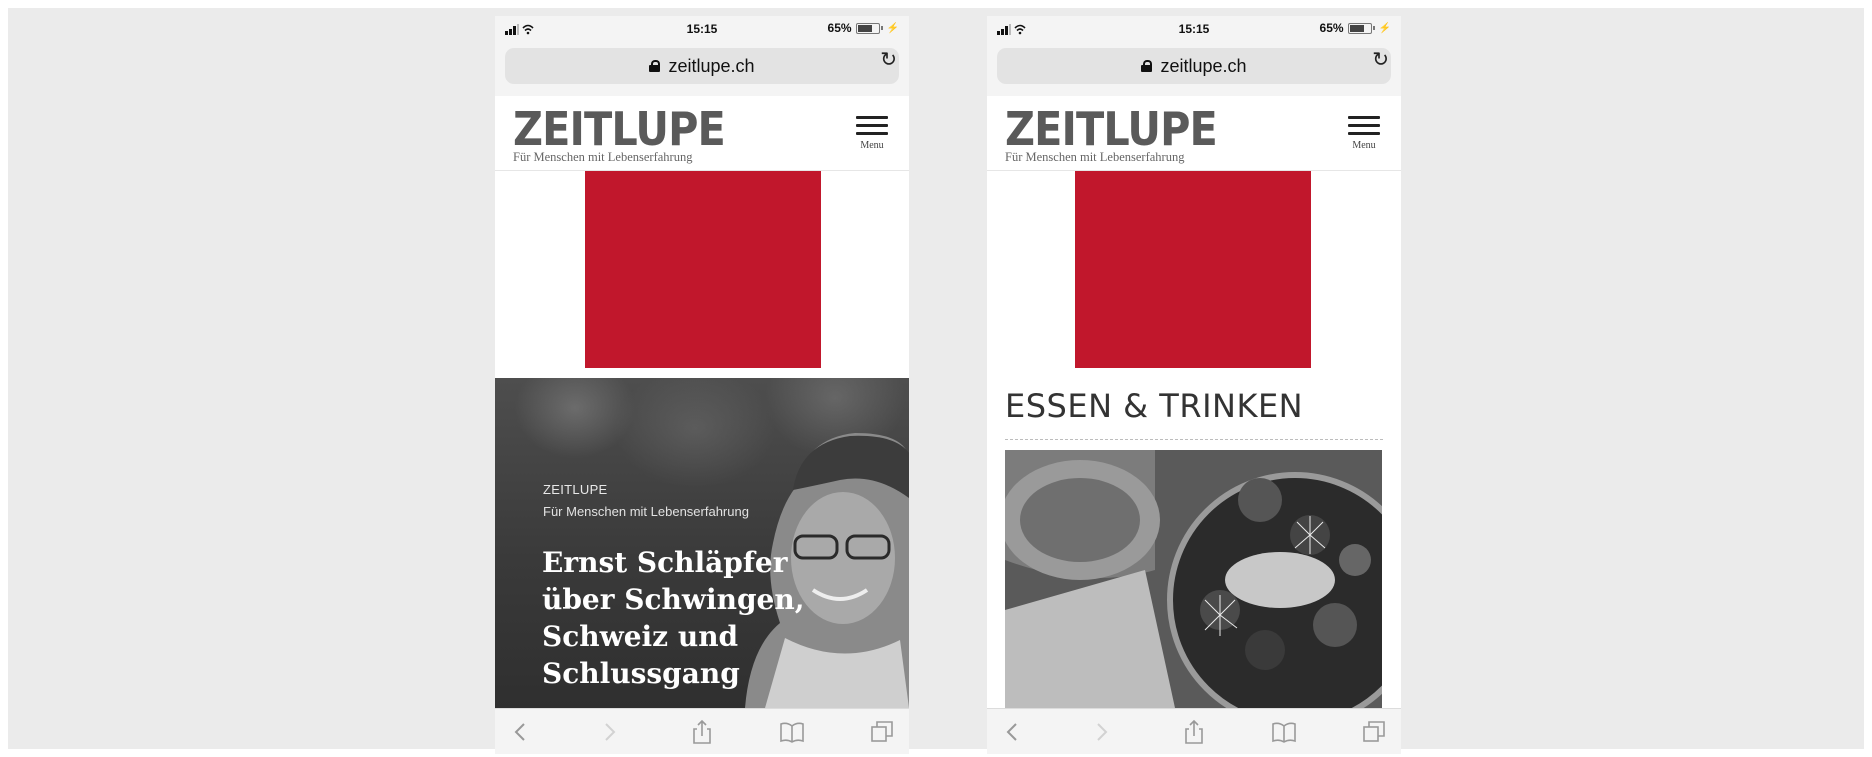 The height and width of the screenshot is (757, 1872). What do you see at coordinates (575, 489) in the screenshot?
I see `hero-brand: ZEITLUPE` at bounding box center [575, 489].